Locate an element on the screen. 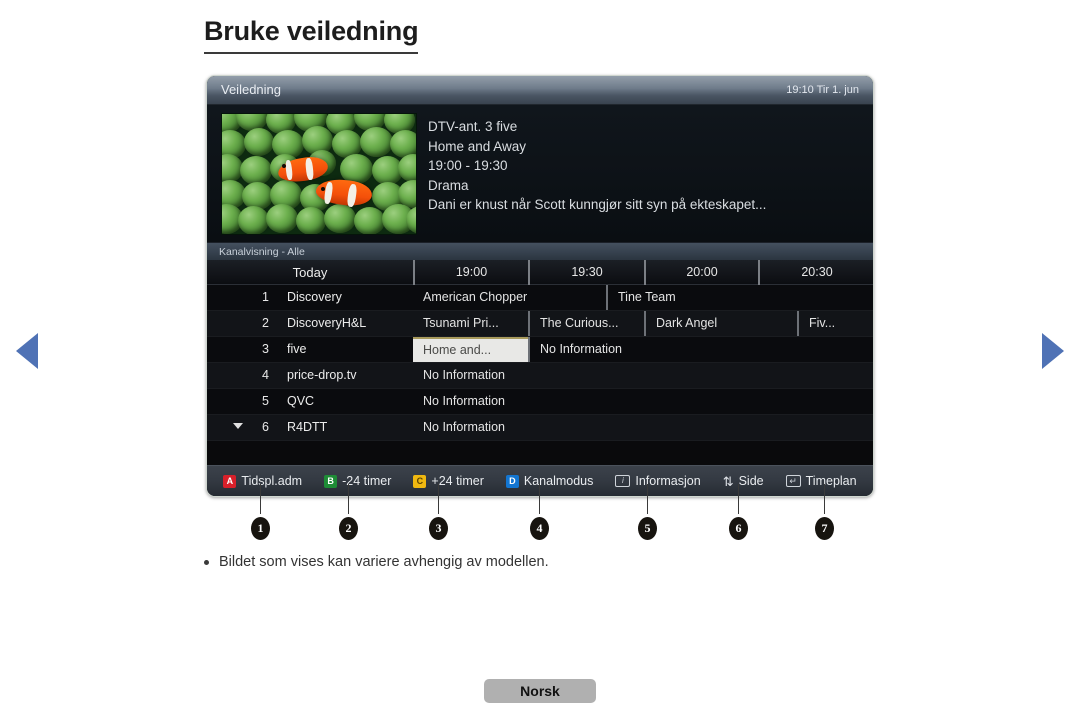 The image size is (1080, 705). key-button-timeplan: ↵ Timeplan is located at coordinates (821, 481).